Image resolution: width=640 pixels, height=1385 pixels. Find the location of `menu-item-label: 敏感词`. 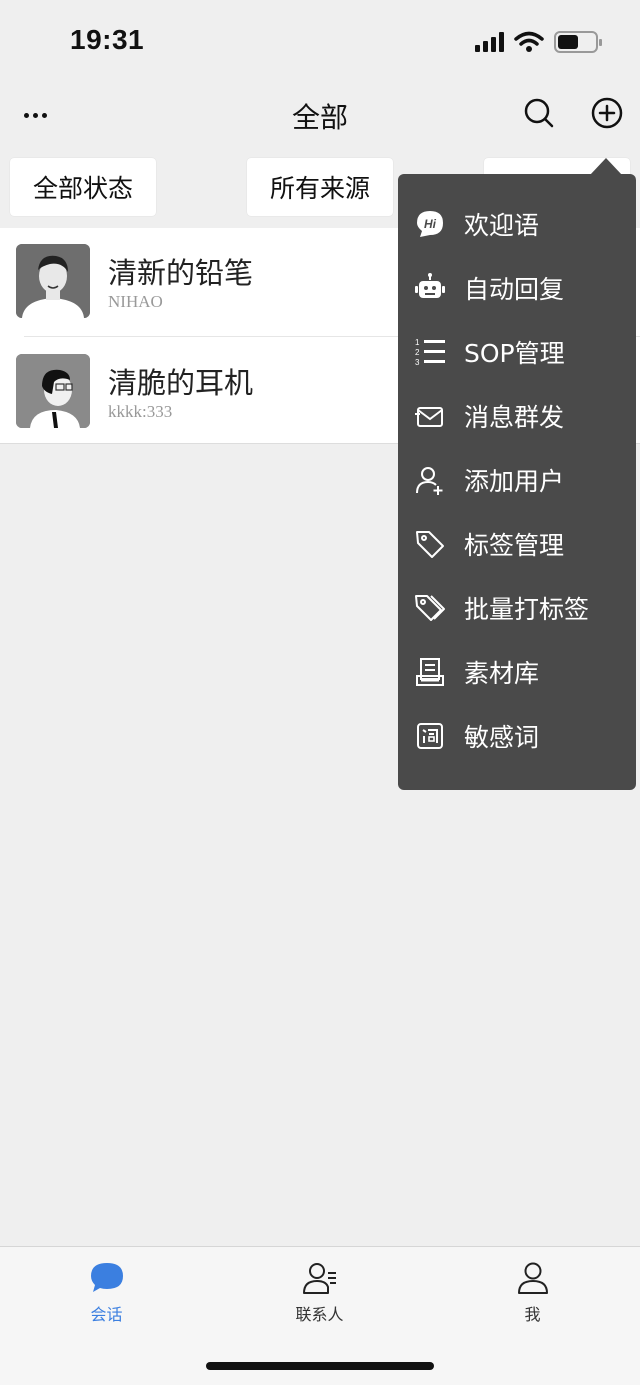

menu-item-label: 敏感词 is located at coordinates (502, 737).